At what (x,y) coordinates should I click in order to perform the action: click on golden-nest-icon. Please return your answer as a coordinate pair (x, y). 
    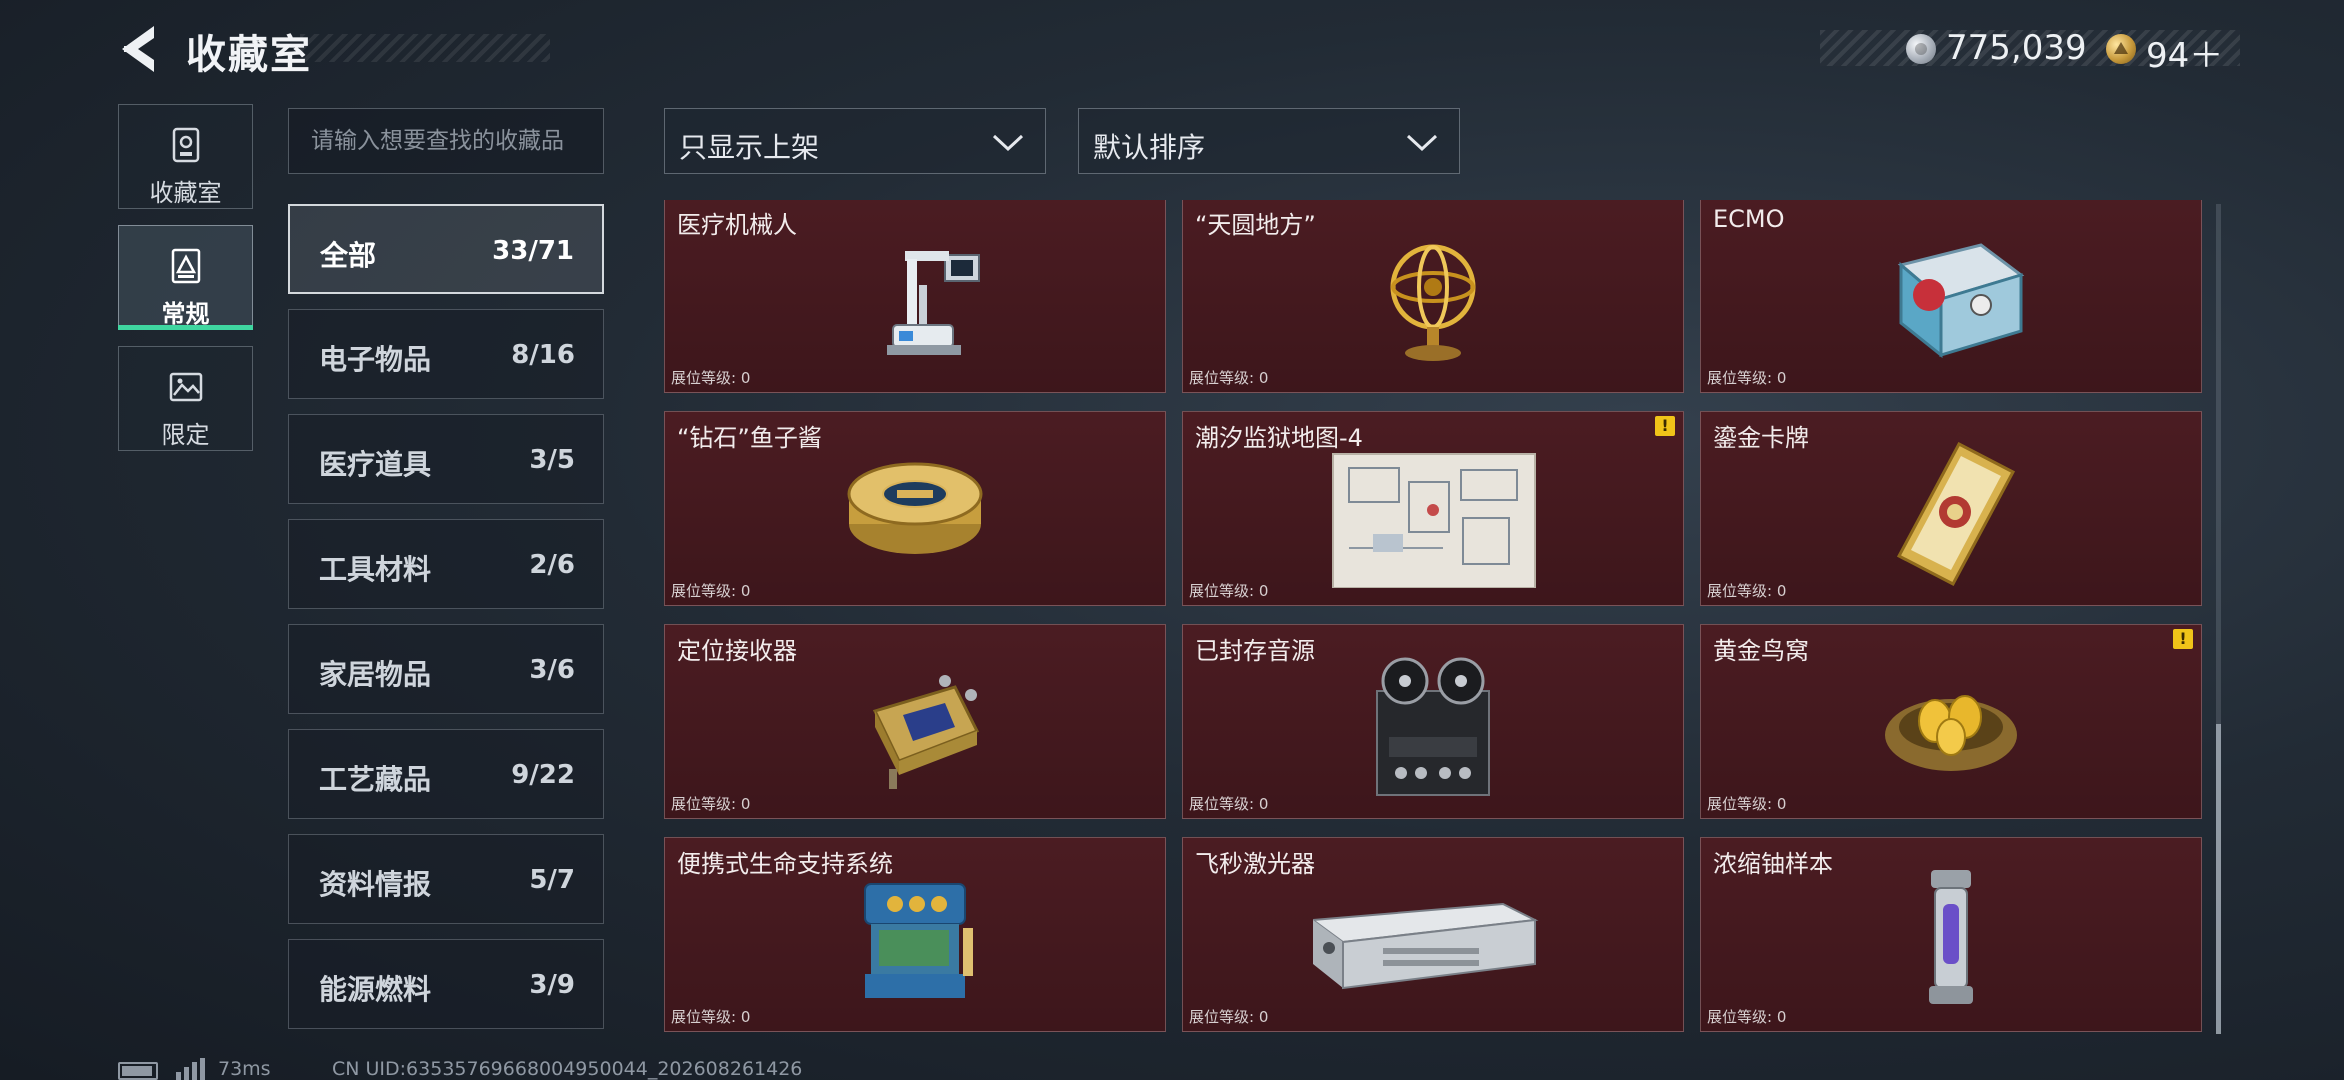
    Looking at the image, I should click on (1951, 733).